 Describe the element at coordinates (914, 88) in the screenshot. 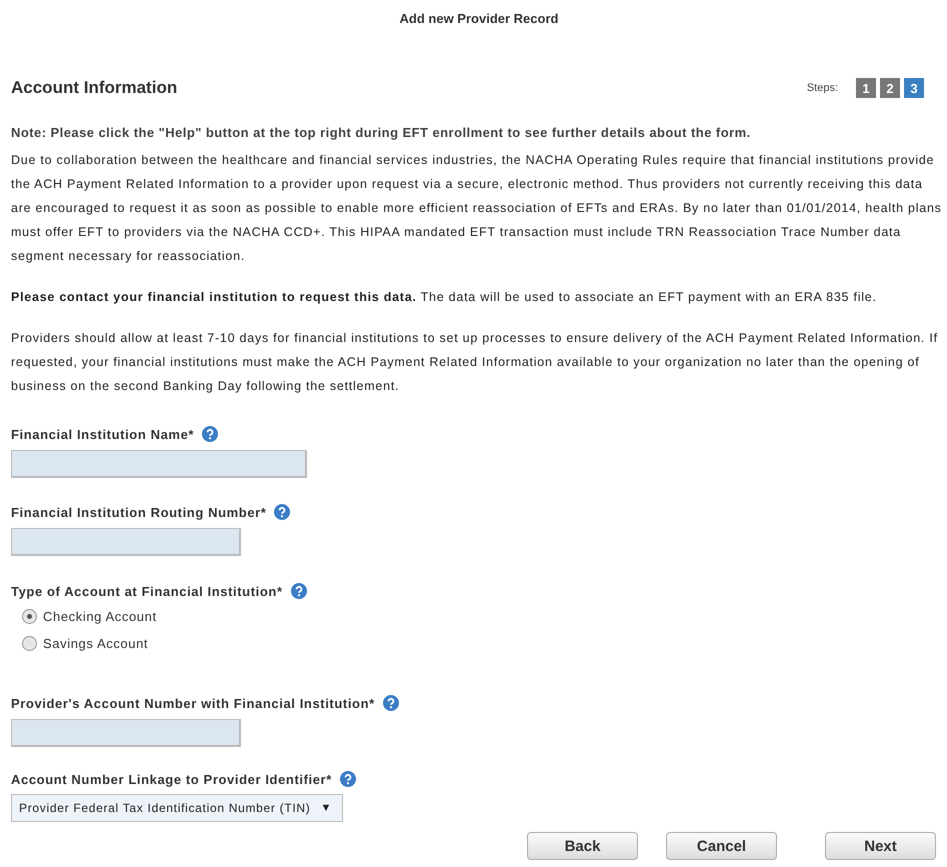

I see `step-tab: 3` at that location.